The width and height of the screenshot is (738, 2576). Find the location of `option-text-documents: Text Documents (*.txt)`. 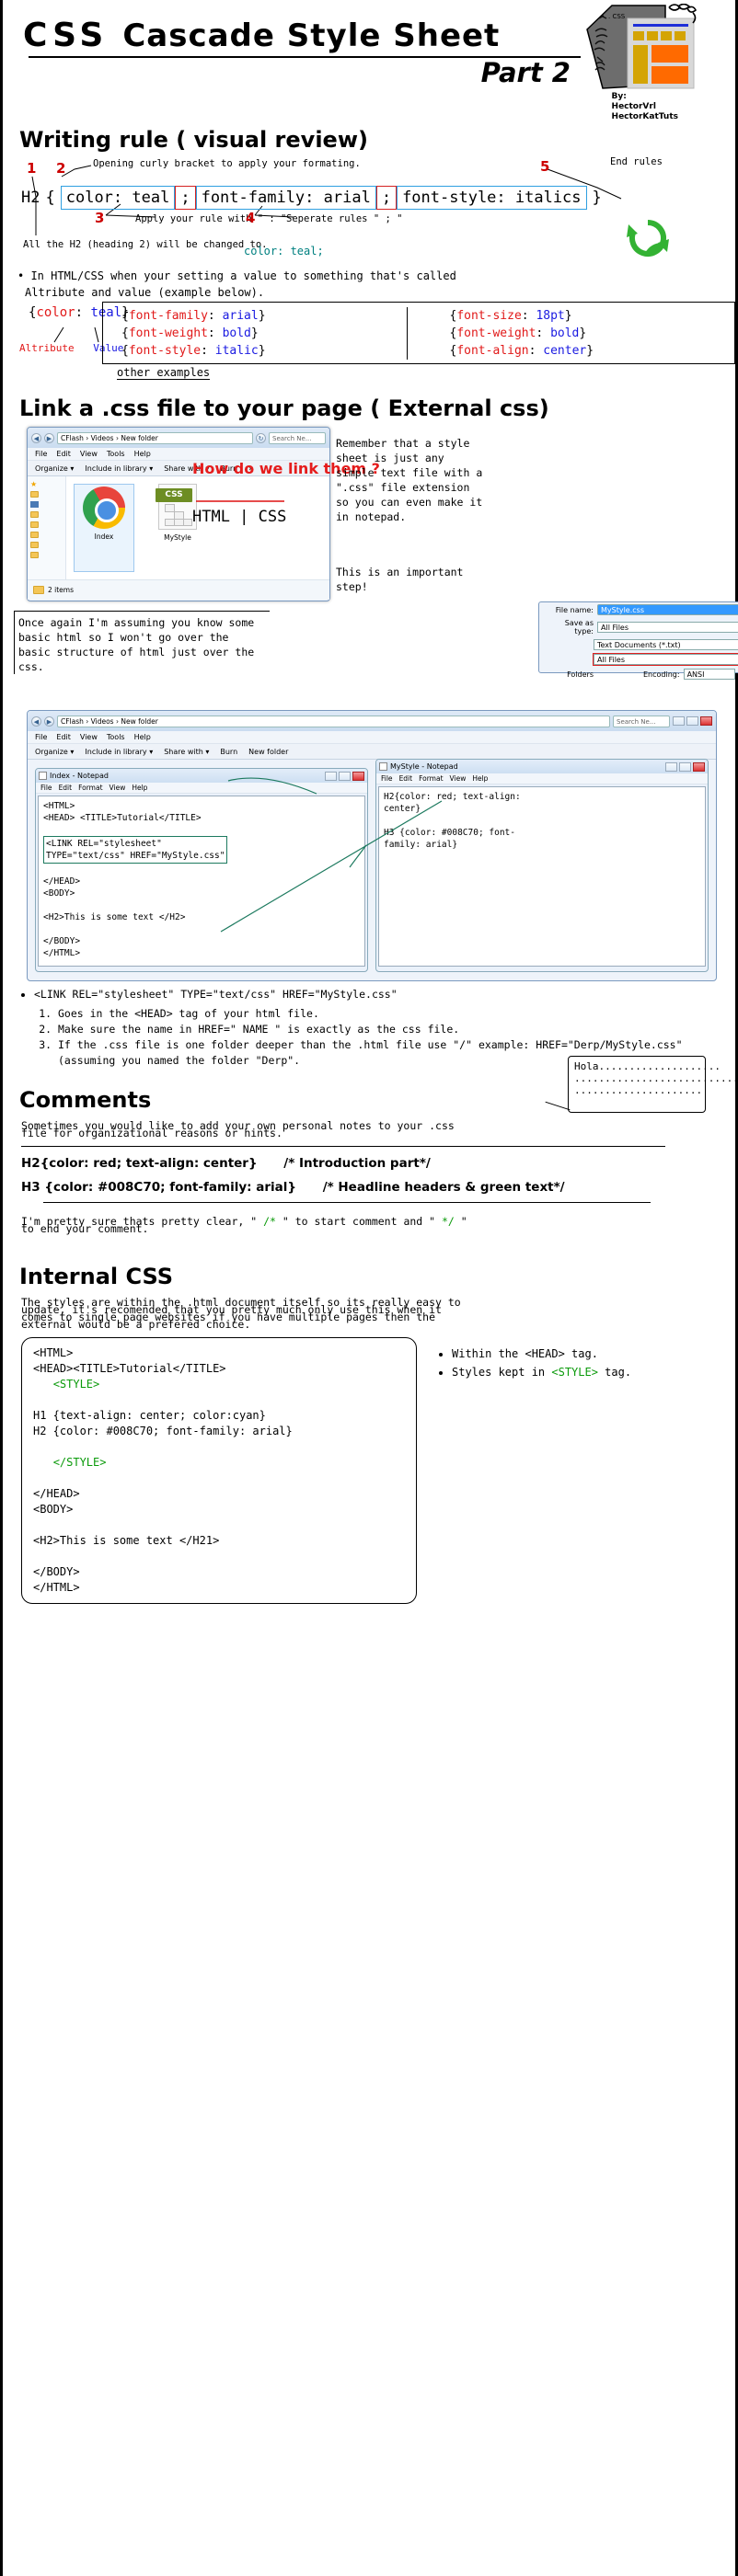

option-text-documents: Text Documents (*.txt) is located at coordinates (666, 644).